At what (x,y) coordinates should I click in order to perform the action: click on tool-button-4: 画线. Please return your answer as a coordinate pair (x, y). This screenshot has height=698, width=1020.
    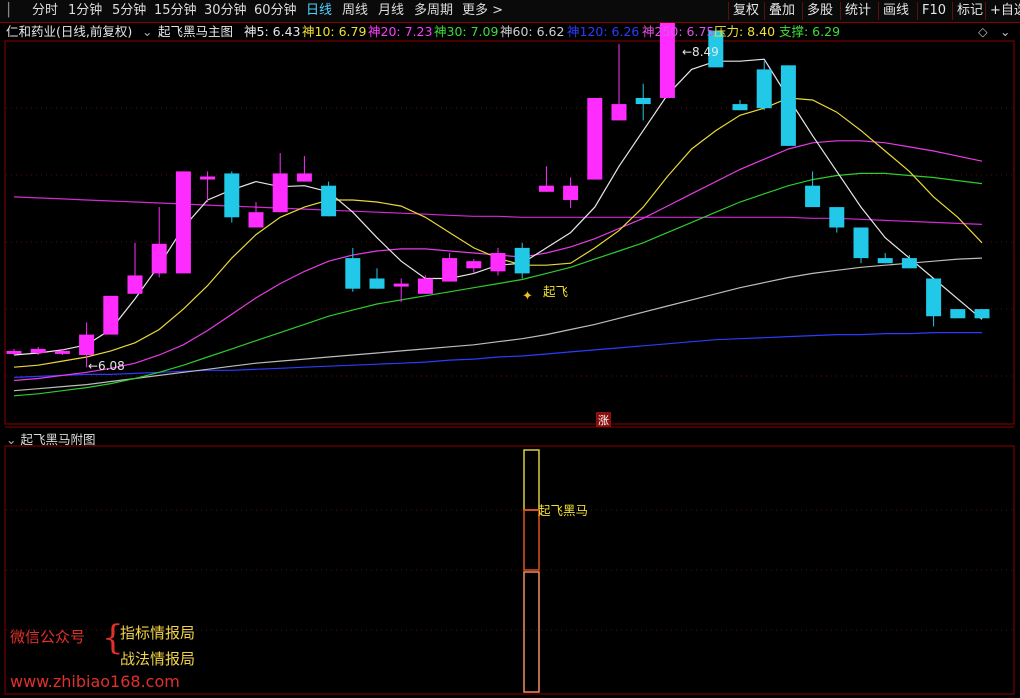
    Looking at the image, I should click on (896, 11).